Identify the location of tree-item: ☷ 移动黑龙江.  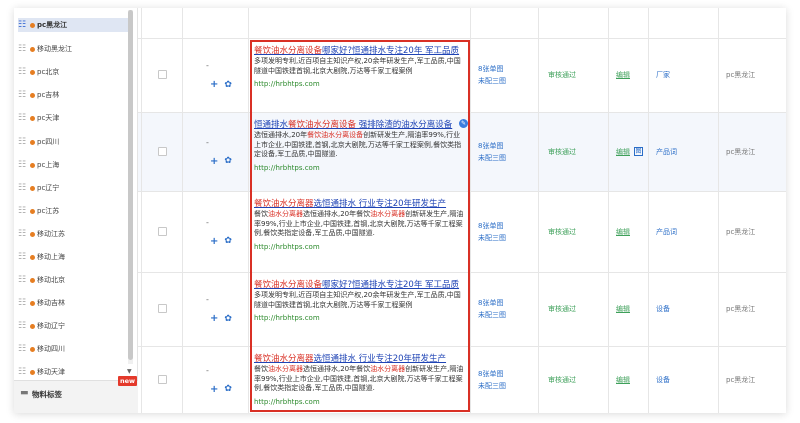
(45, 49).